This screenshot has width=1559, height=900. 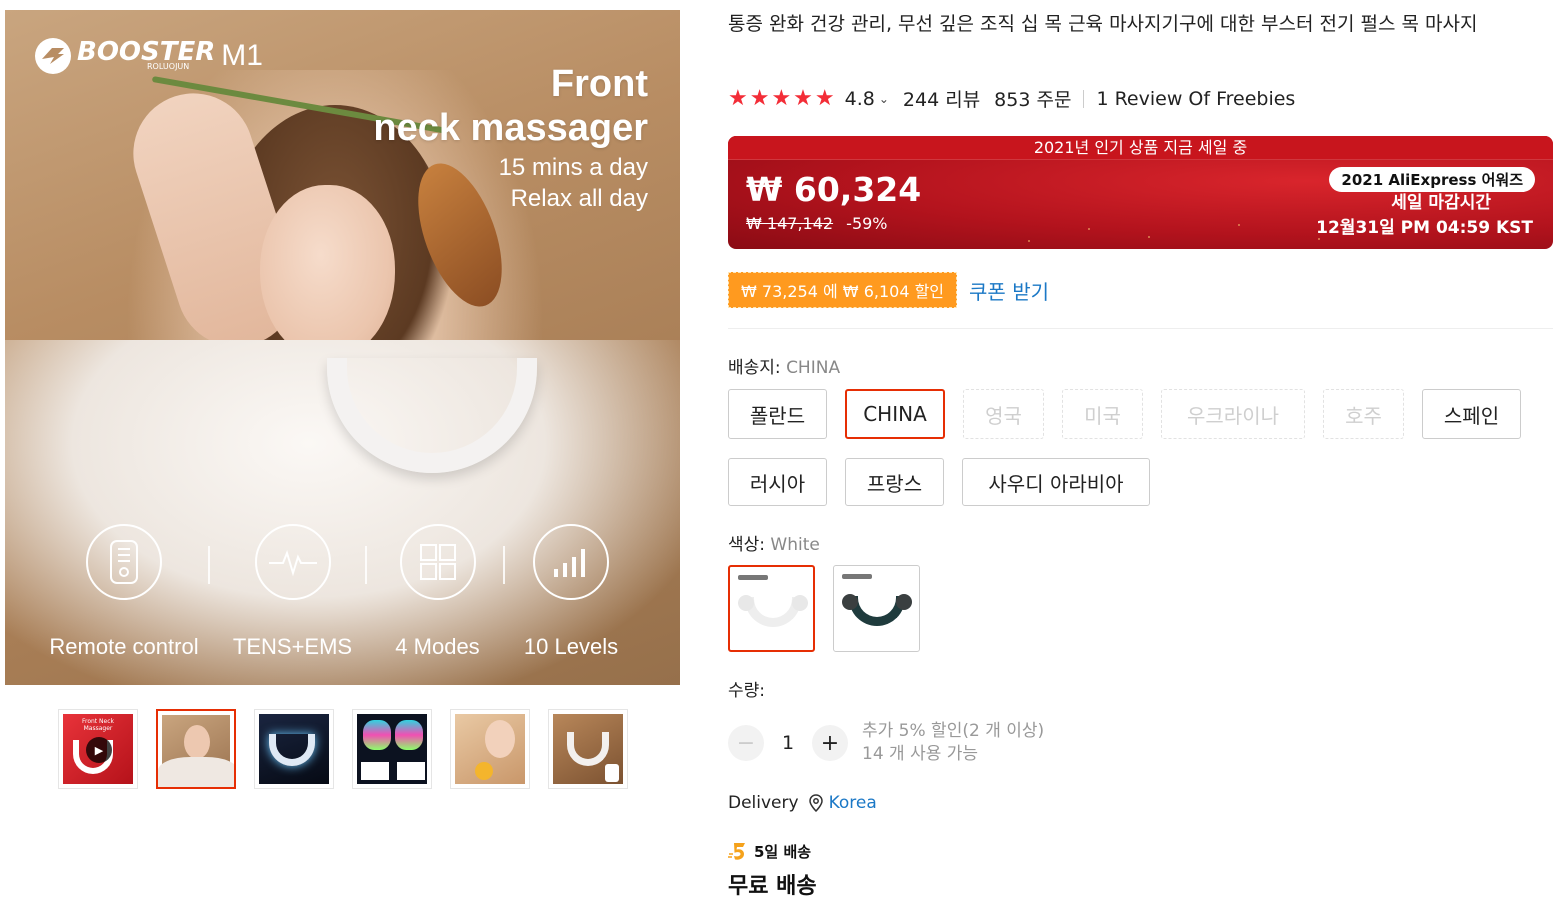 What do you see at coordinates (802, 803) in the screenshot?
I see `delivery-row: Delivery Korea` at bounding box center [802, 803].